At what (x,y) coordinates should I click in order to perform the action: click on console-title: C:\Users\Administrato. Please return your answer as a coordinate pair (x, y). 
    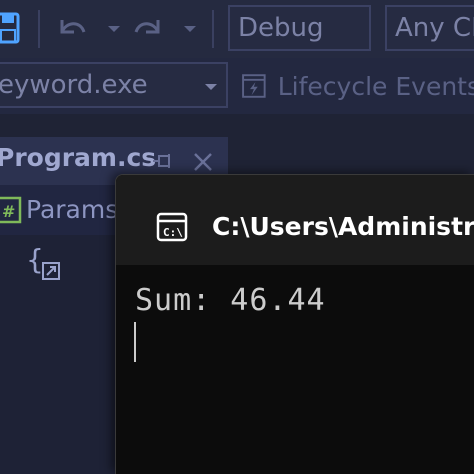
    Looking at the image, I should click on (343, 226).